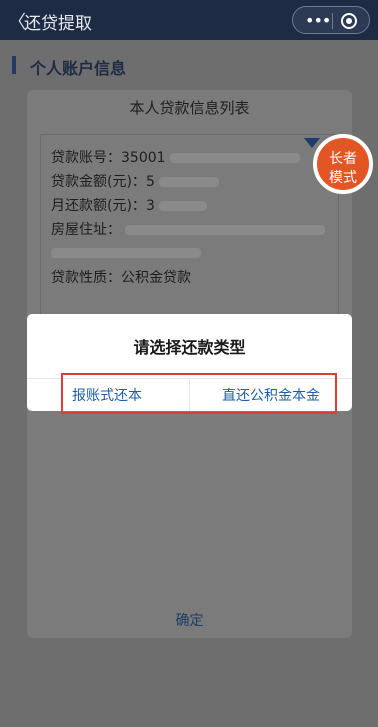 The image size is (378, 727). What do you see at coordinates (86, 278) in the screenshot?
I see `loan-type-label: 贷款性质：` at bounding box center [86, 278].